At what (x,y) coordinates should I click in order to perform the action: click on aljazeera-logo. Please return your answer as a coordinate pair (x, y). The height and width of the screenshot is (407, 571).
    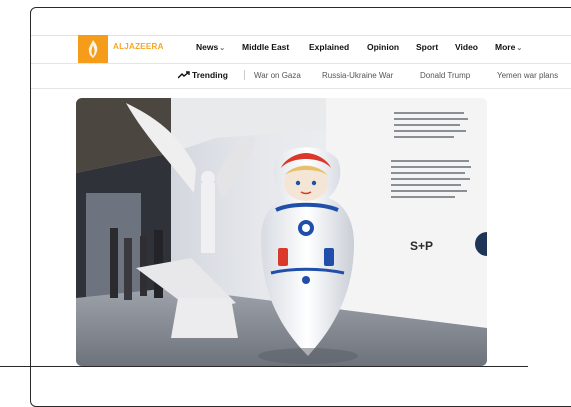
    Looking at the image, I should click on (93, 49).